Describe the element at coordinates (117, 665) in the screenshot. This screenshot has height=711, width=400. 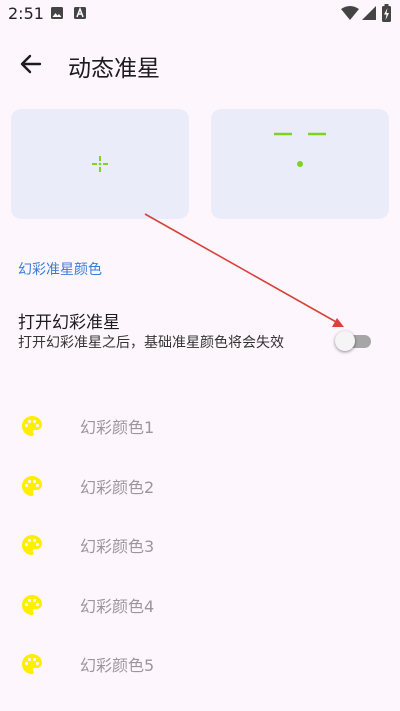
I see `color-item-label: 幻彩颜色5` at that location.